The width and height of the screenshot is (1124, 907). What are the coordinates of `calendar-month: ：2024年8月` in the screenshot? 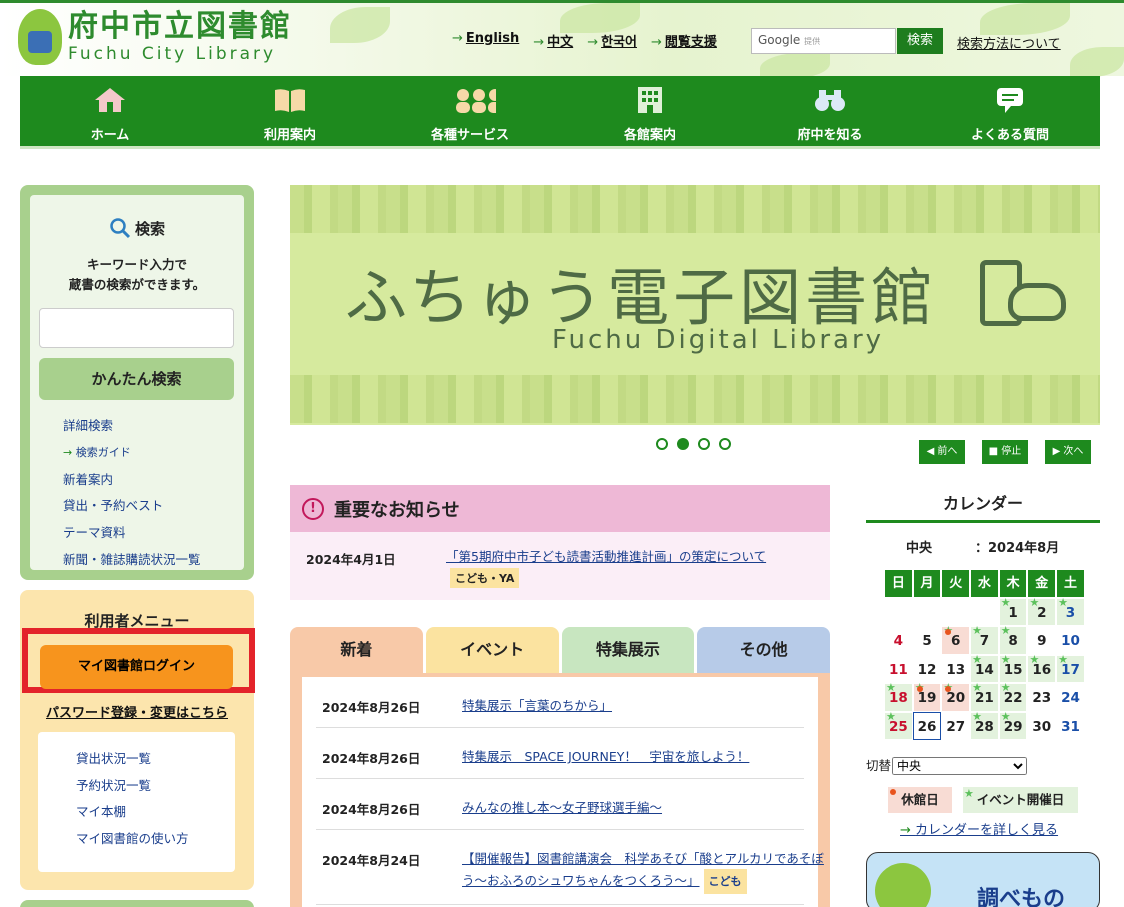 It's located at (1017, 548).